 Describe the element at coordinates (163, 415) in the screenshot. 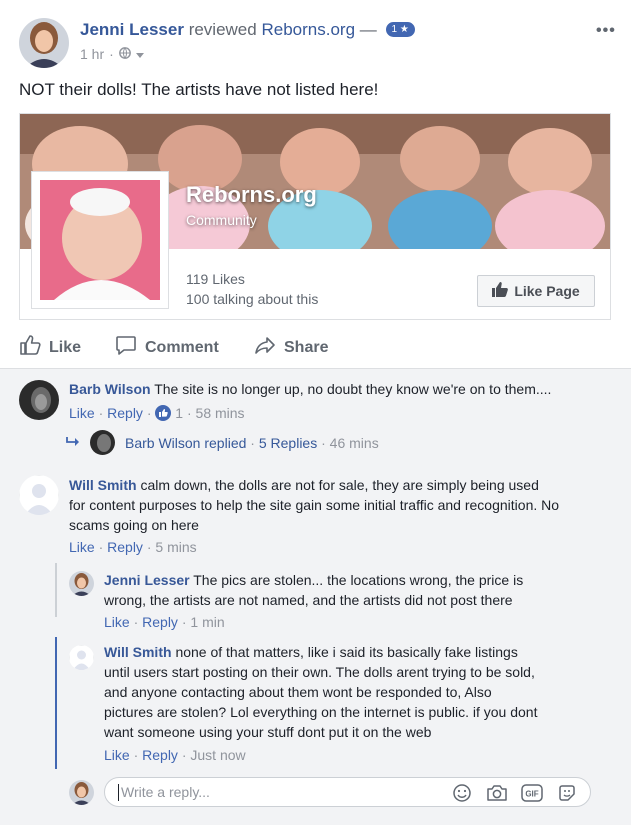

I see `reaction-like-icon` at that location.